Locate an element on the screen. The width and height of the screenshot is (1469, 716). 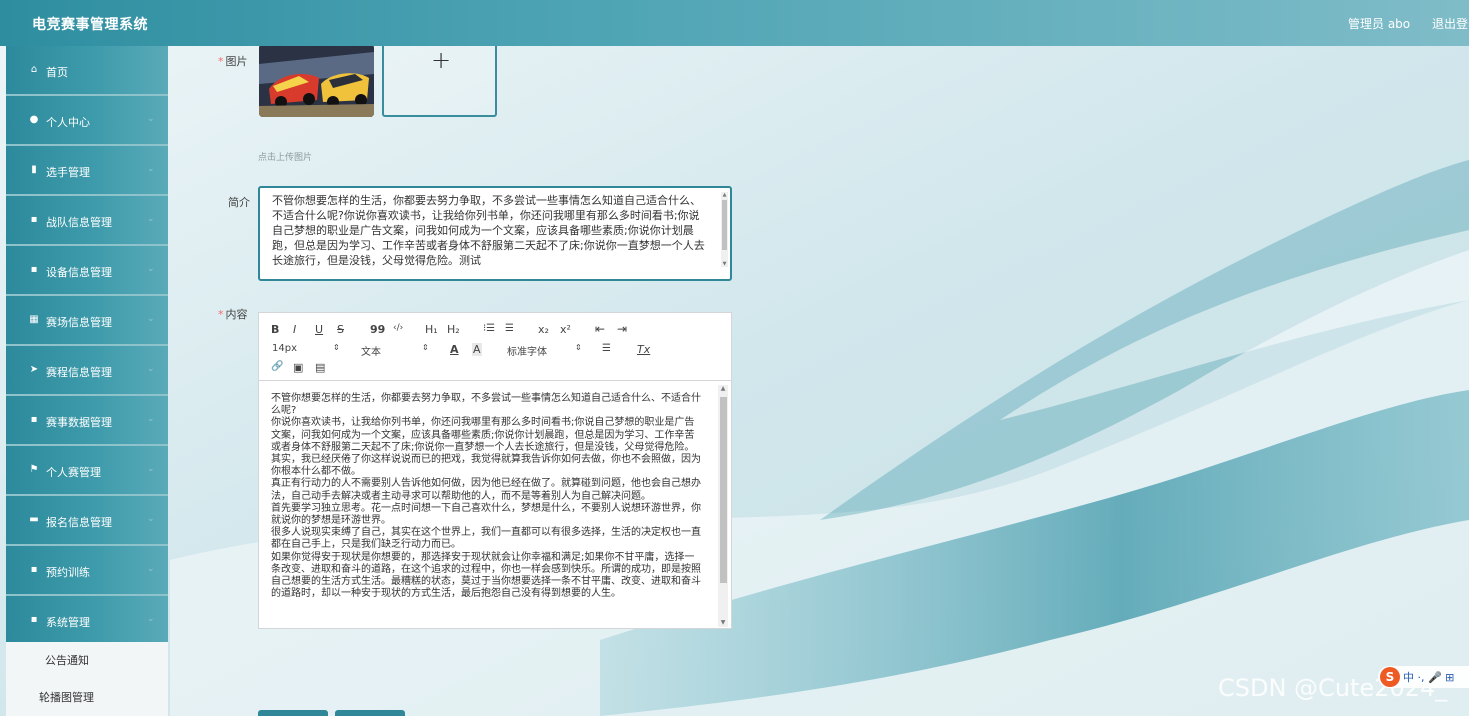
indent-right-button: ⇥ is located at coordinates (622, 329).